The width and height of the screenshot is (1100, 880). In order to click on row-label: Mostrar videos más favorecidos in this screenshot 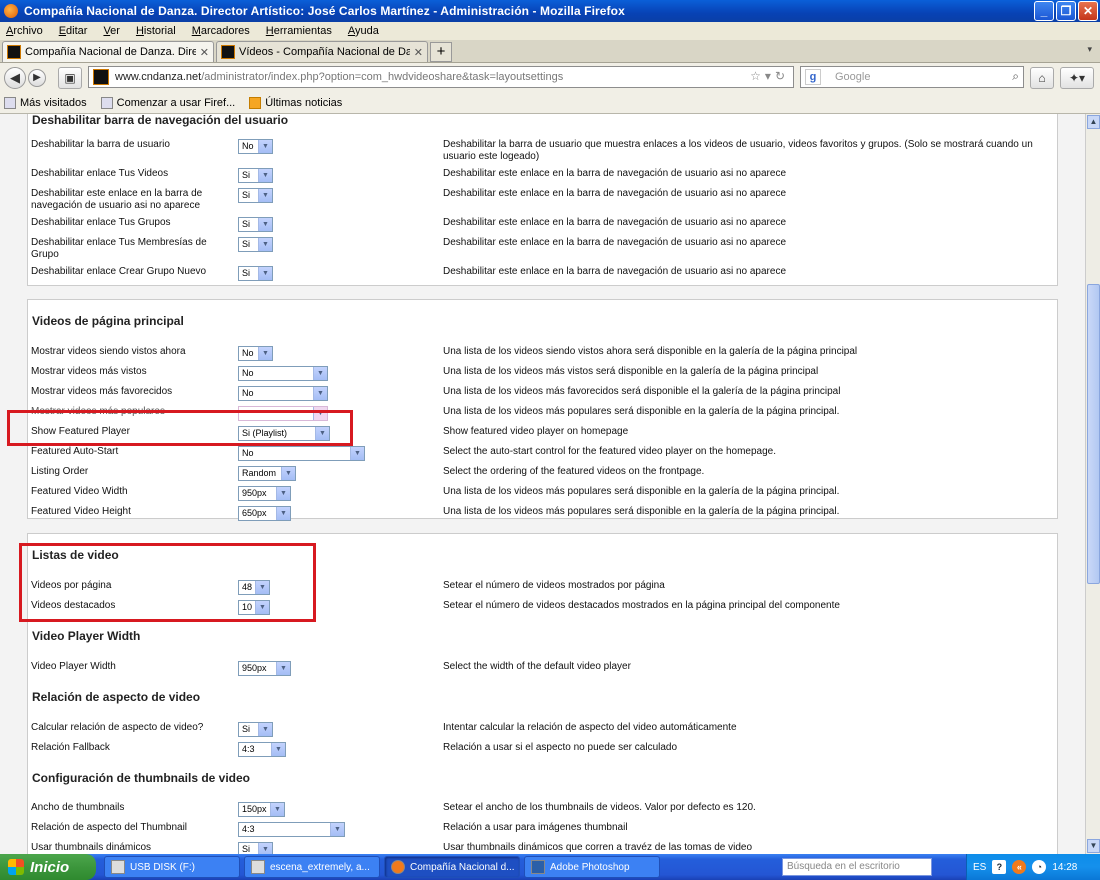, I will do `click(102, 391)`.